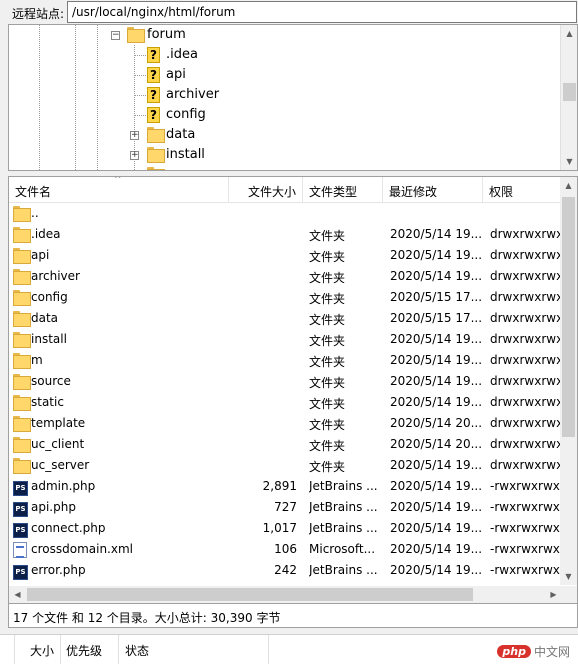 This screenshot has height=664, width=578. What do you see at coordinates (322, 12) in the screenshot?
I see `remote-path-input: /usr/local/nginx/html/forum` at bounding box center [322, 12].